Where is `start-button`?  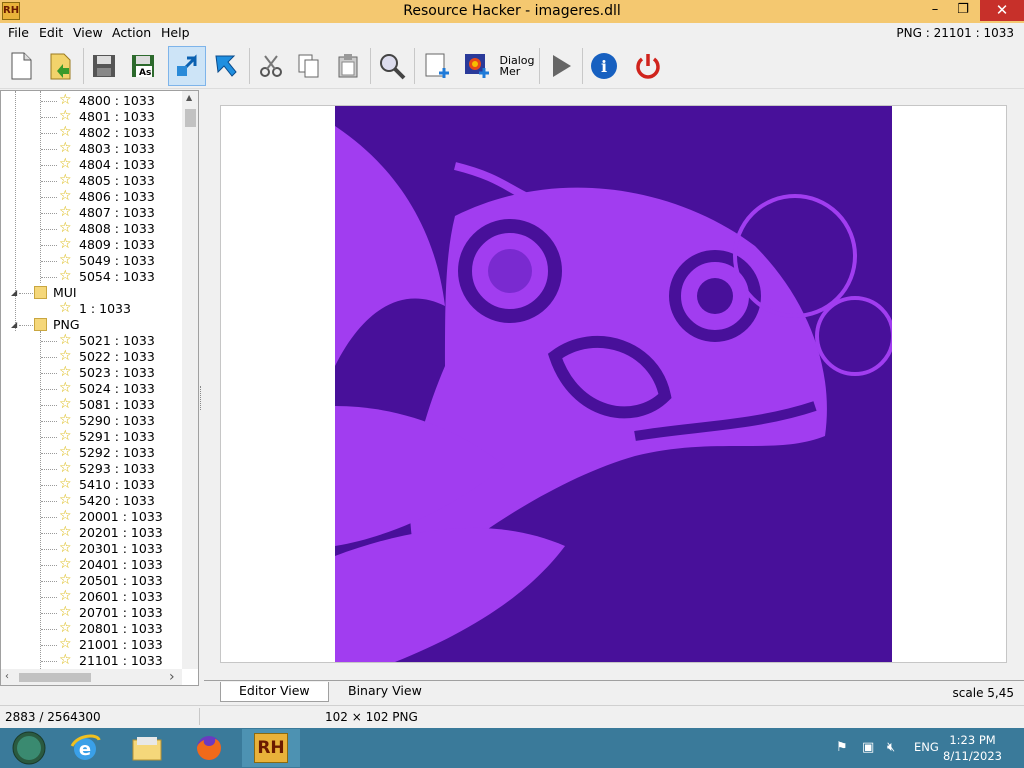 start-button is located at coordinates (29, 748).